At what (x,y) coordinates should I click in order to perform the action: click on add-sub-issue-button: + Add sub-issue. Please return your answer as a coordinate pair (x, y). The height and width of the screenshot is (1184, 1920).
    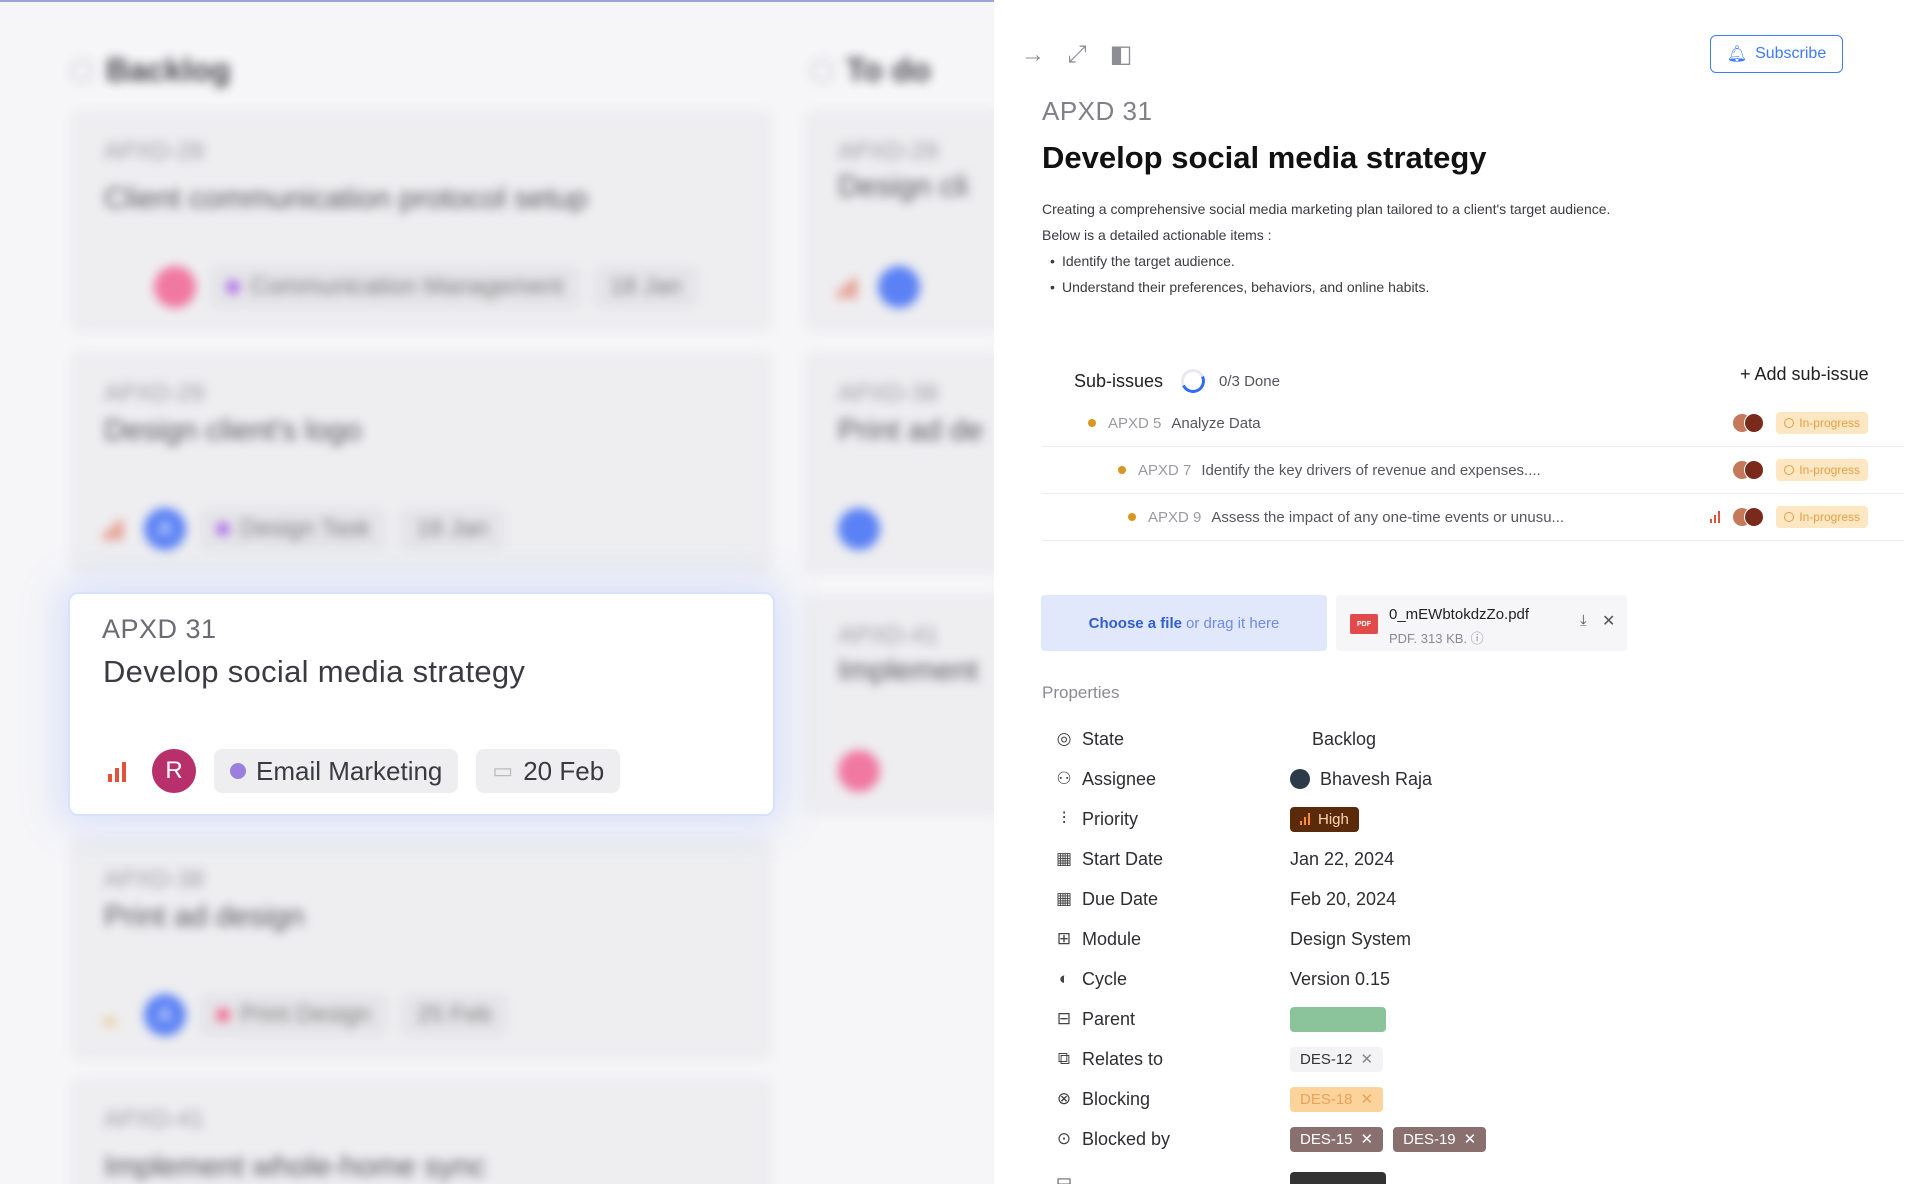
    Looking at the image, I should click on (1804, 374).